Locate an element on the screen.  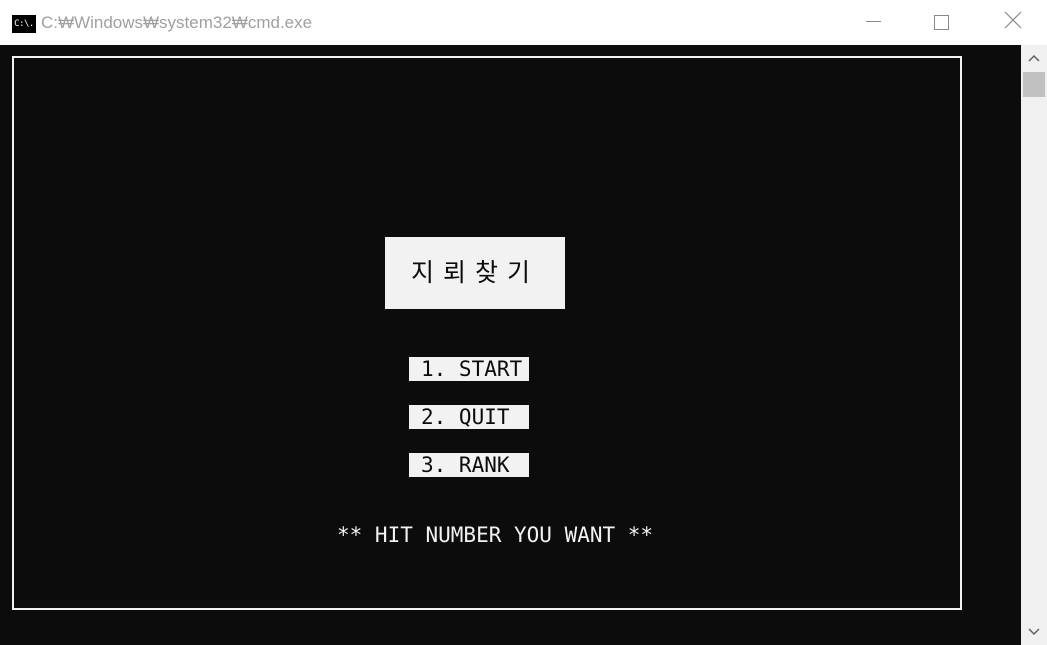
window-title: C:₩Windows₩system32₩cmd.exe is located at coordinates (177, 22).